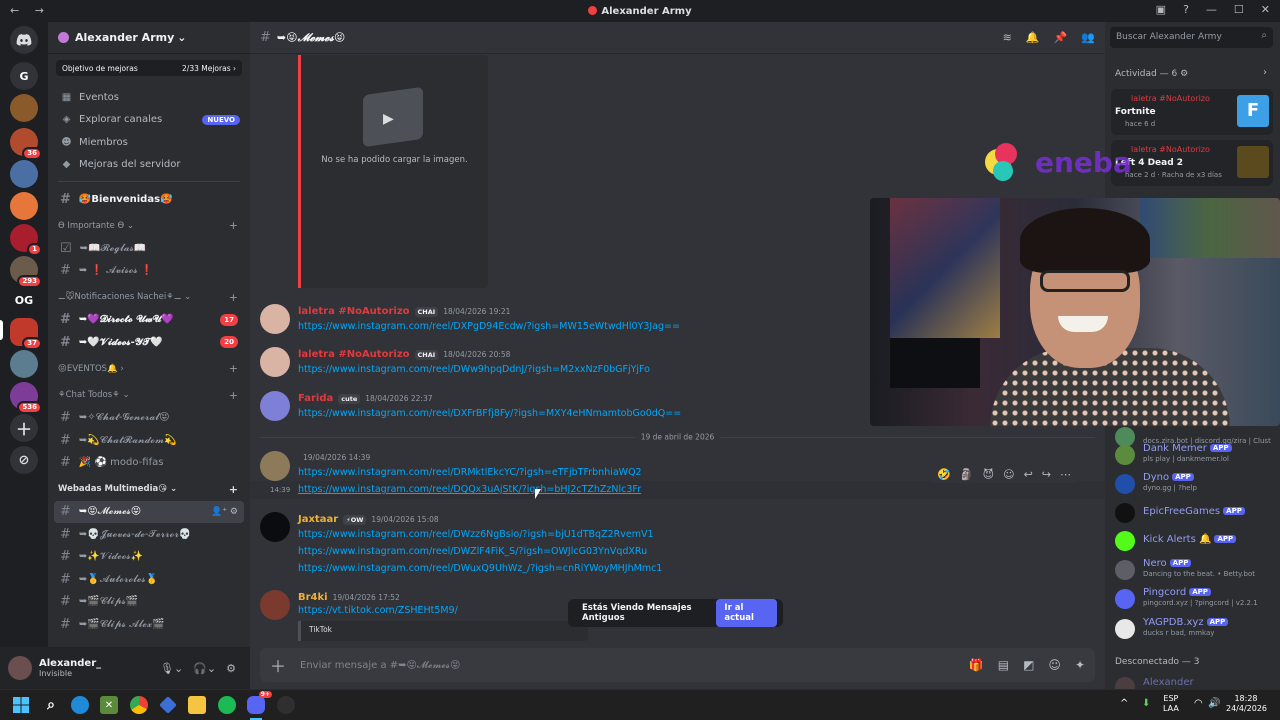 This screenshot has height=720, width=1280. Describe the element at coordinates (1265, 72) in the screenshot. I see `chevron-right-icon: ›` at that location.